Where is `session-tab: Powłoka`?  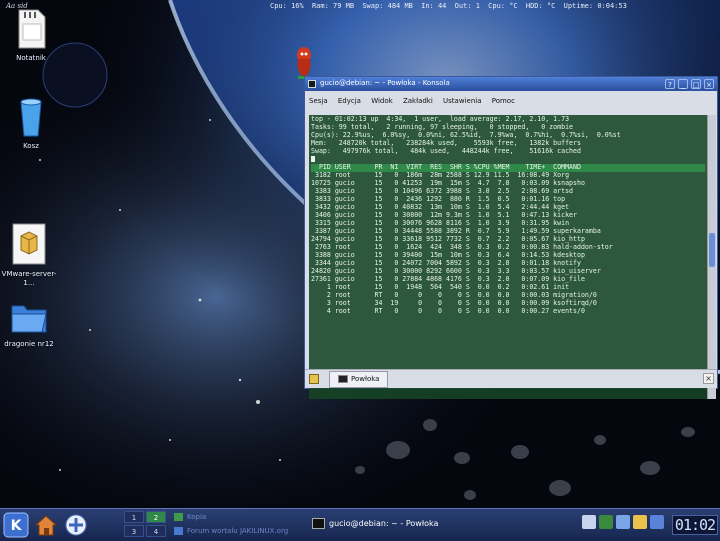
session-tab: Powłoka is located at coordinates (359, 379).